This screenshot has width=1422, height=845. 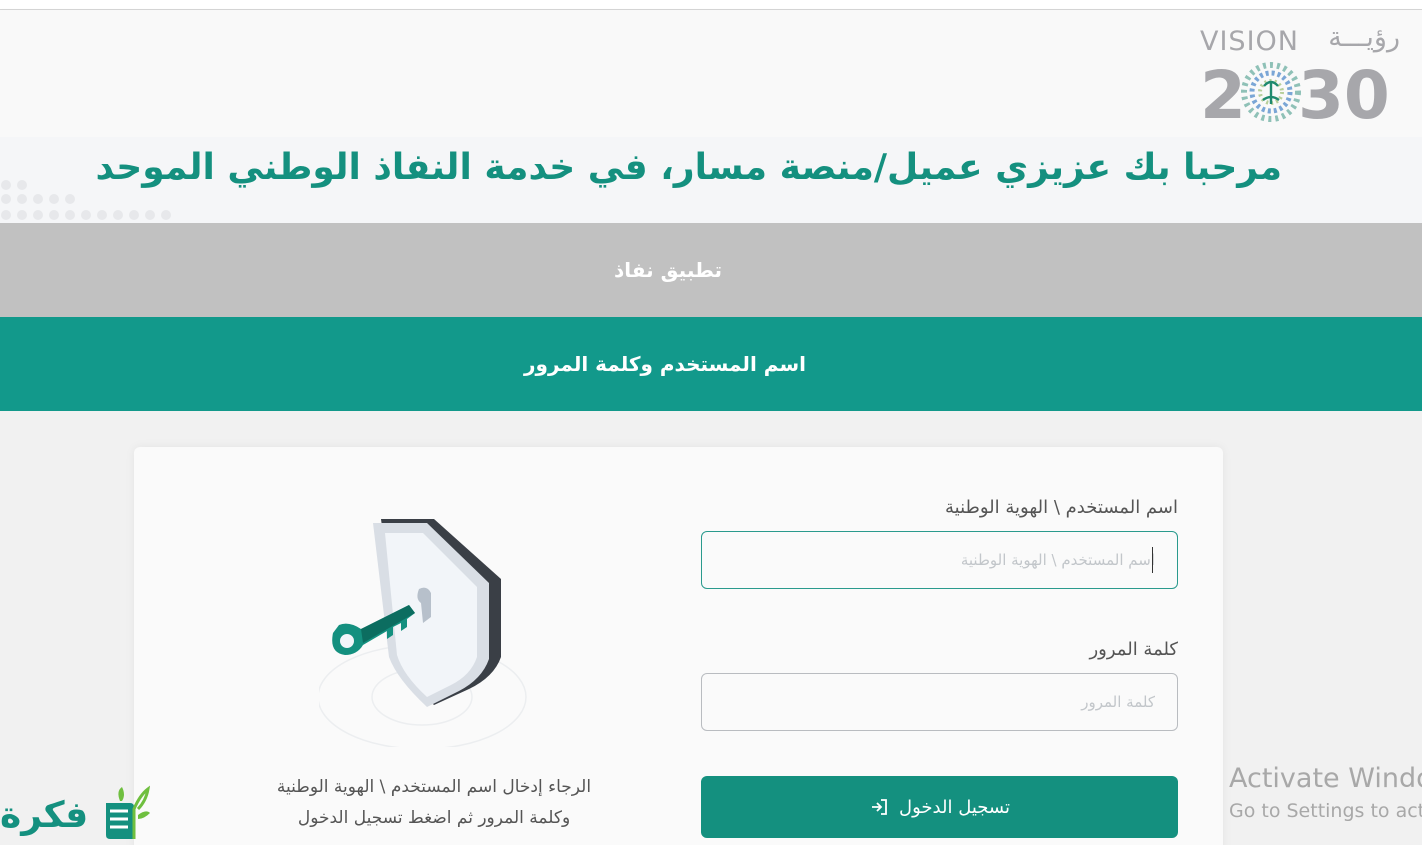 I want to click on login-button: تسجيل الدخول, so click(x=939, y=807).